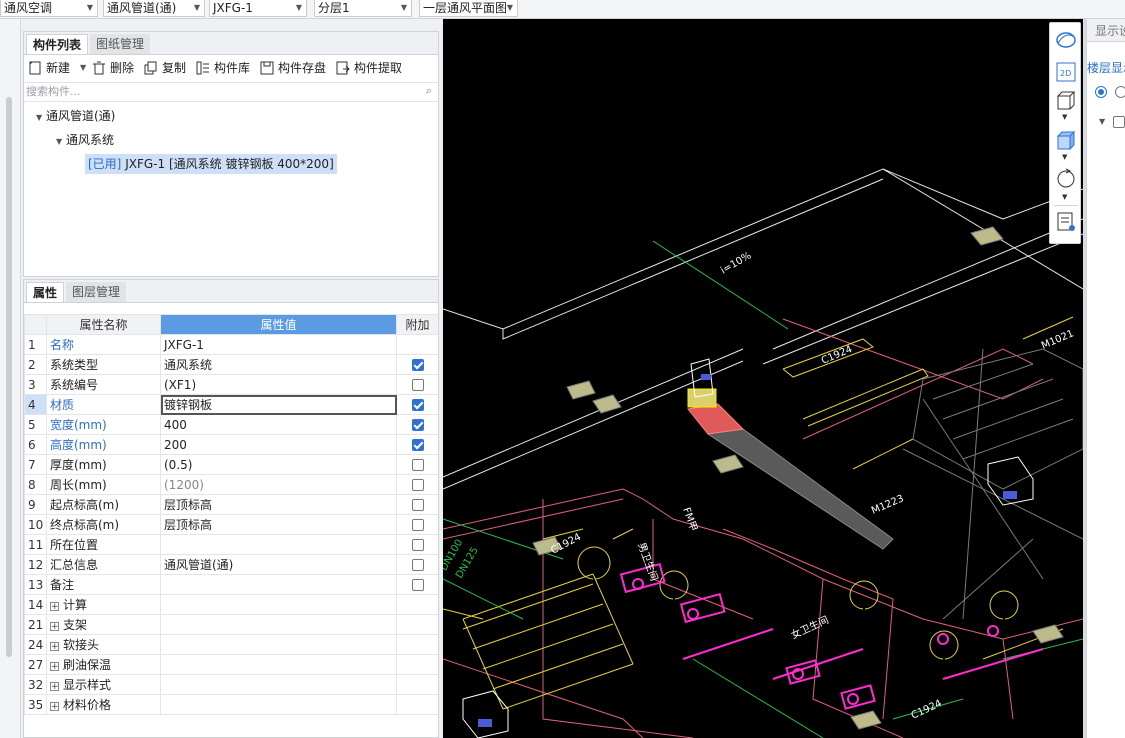 This screenshot has height=738, width=1125. I want to click on search-icon: ⌕, so click(429, 91).